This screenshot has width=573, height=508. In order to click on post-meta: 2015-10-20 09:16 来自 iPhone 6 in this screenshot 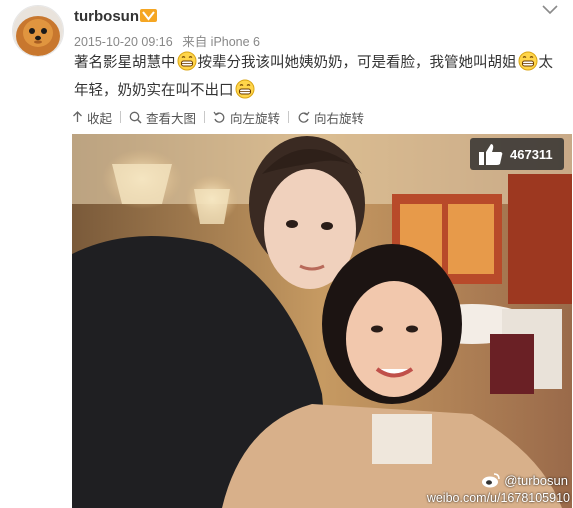, I will do `click(167, 40)`.